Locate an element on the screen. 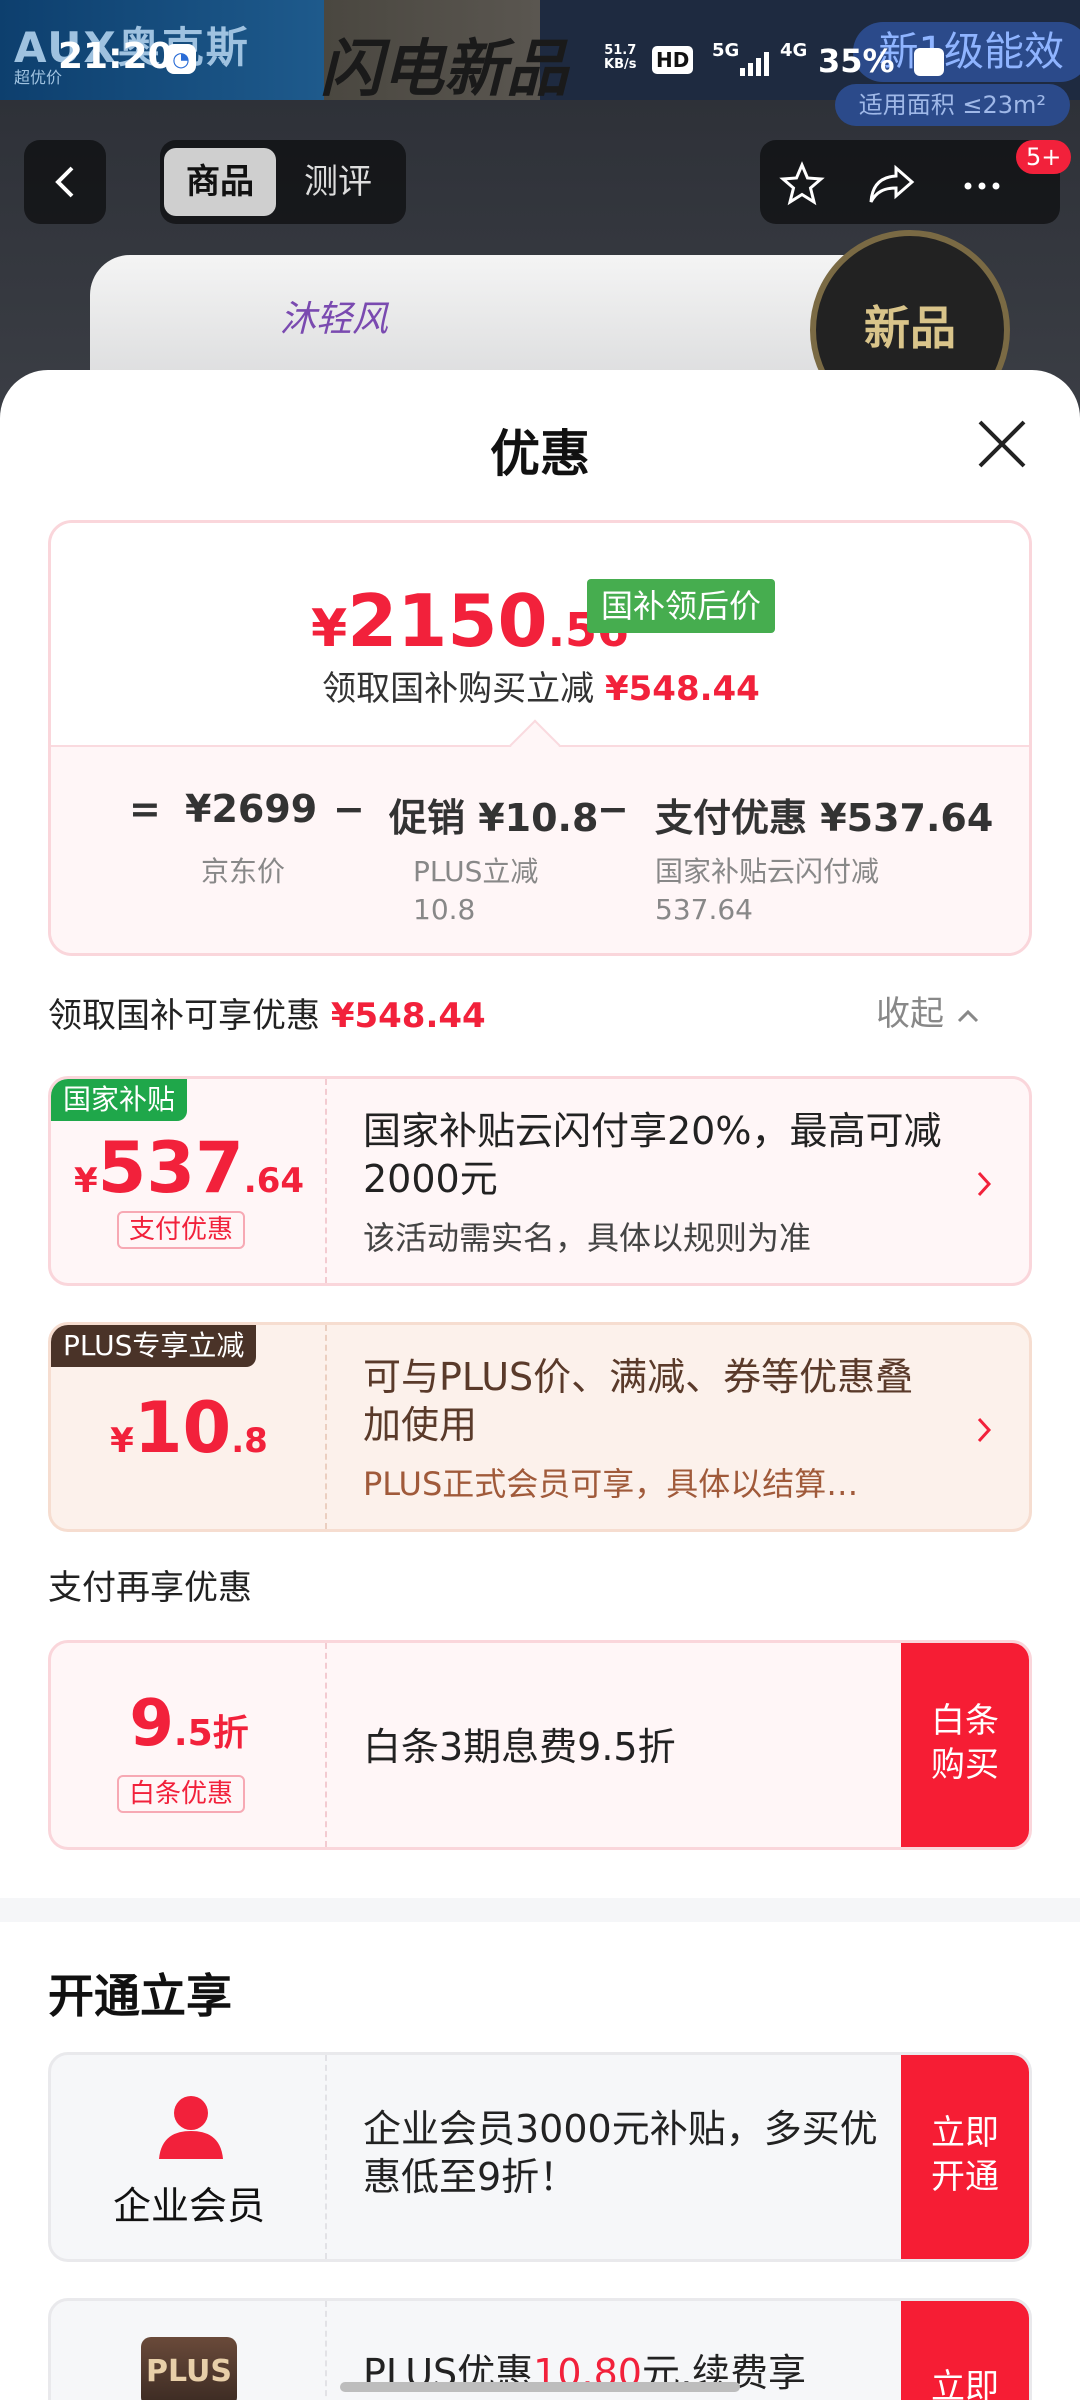 The width and height of the screenshot is (1080, 2400). clock: 21:20 is located at coordinates (115, 56).